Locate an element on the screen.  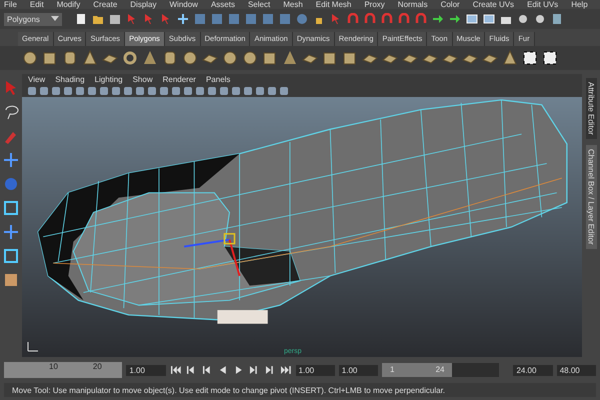
range-end-label: 24 is located at coordinates (440, 370).